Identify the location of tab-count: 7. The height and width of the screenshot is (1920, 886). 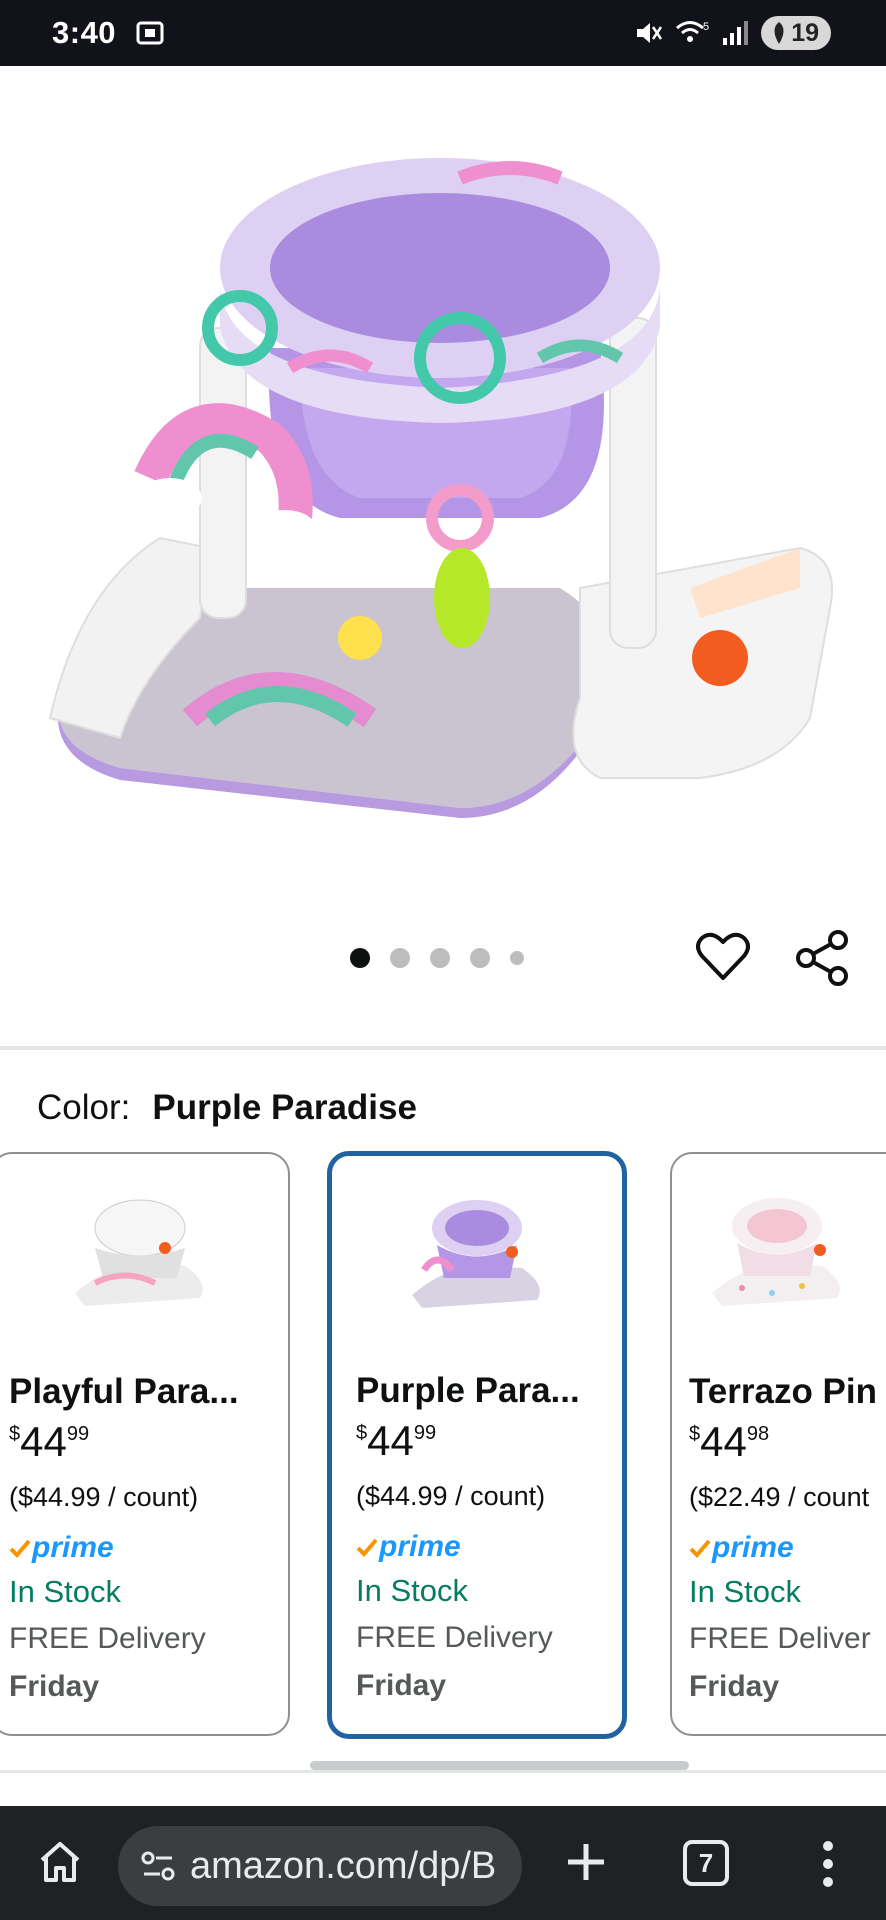
(706, 1862).